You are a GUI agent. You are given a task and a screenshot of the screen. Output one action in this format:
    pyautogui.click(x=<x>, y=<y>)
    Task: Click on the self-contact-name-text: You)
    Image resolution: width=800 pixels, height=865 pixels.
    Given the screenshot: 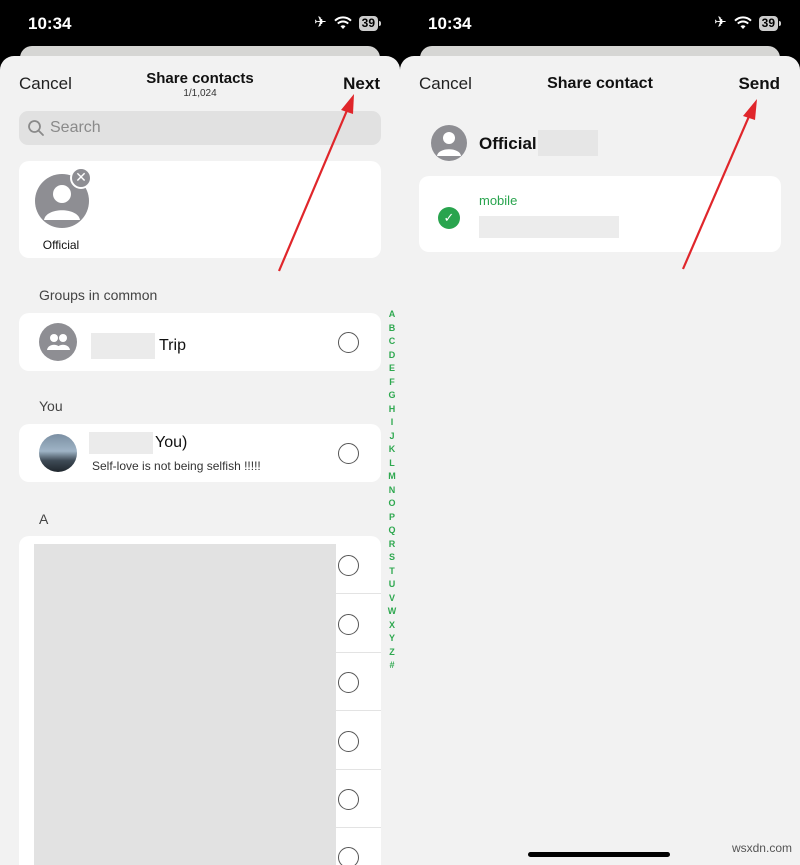 What is the action you would take?
    pyautogui.click(x=171, y=443)
    